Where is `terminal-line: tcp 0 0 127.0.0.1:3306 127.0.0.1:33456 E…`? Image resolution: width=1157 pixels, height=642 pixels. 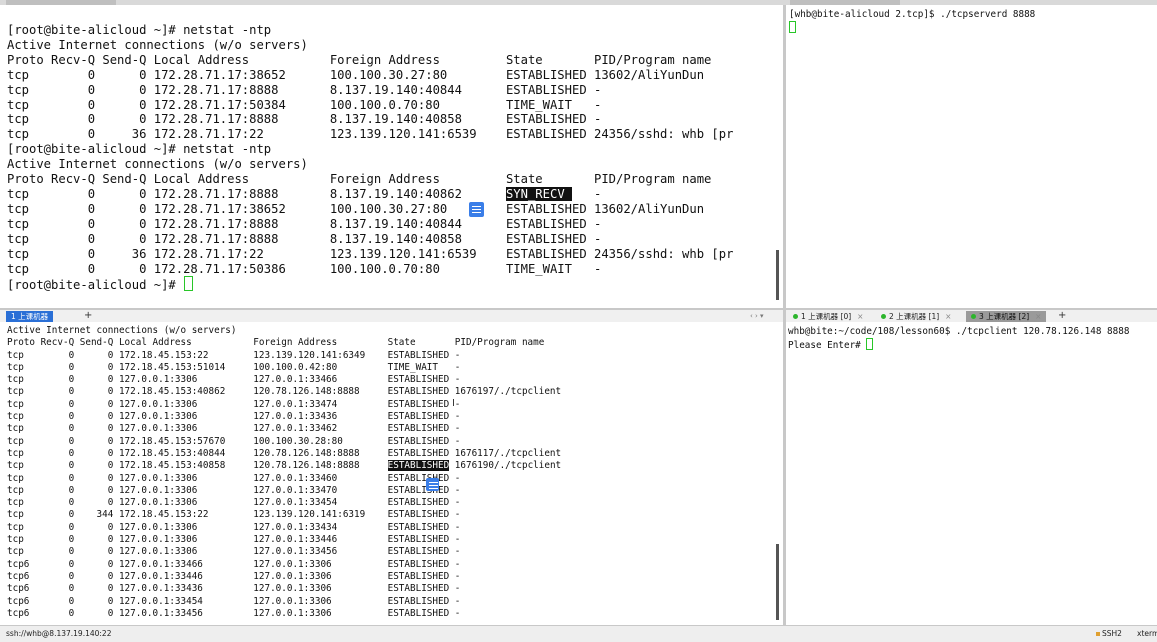
terminal-line: tcp 0 0 127.0.0.1:3306 127.0.0.1:33456 E… is located at coordinates (234, 552).